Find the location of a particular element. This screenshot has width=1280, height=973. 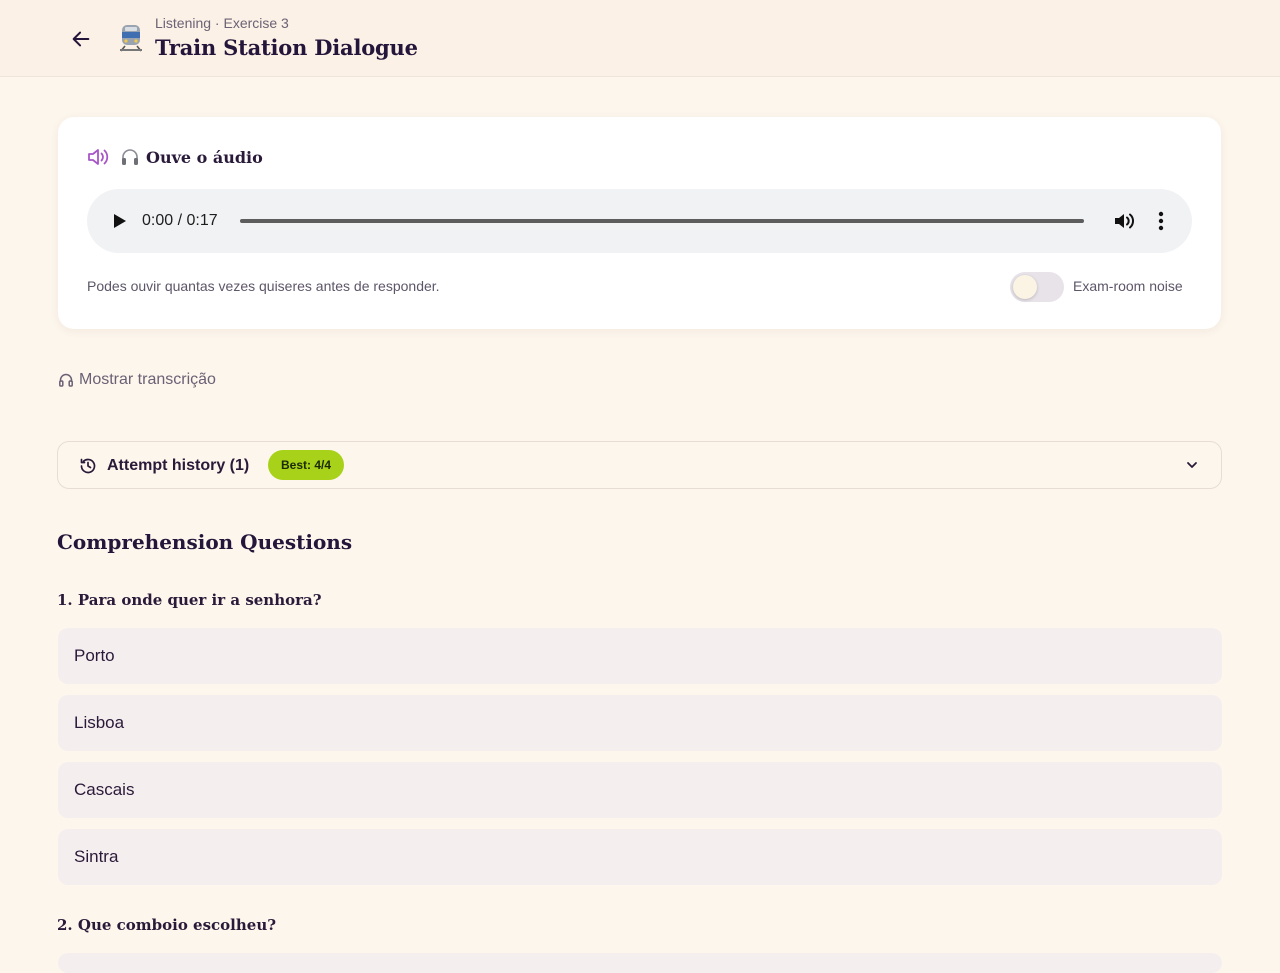

arrow-left-icon is located at coordinates (81, 39).